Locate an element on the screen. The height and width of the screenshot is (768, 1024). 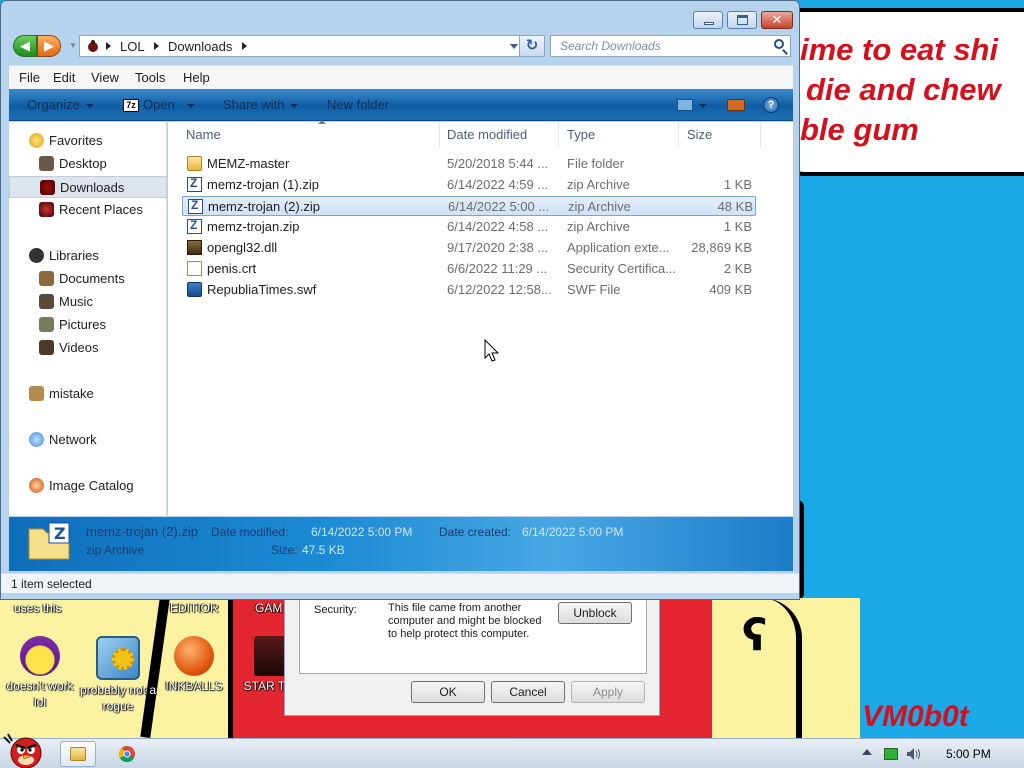
nav-desktop: Desktop is located at coordinates (88, 164).